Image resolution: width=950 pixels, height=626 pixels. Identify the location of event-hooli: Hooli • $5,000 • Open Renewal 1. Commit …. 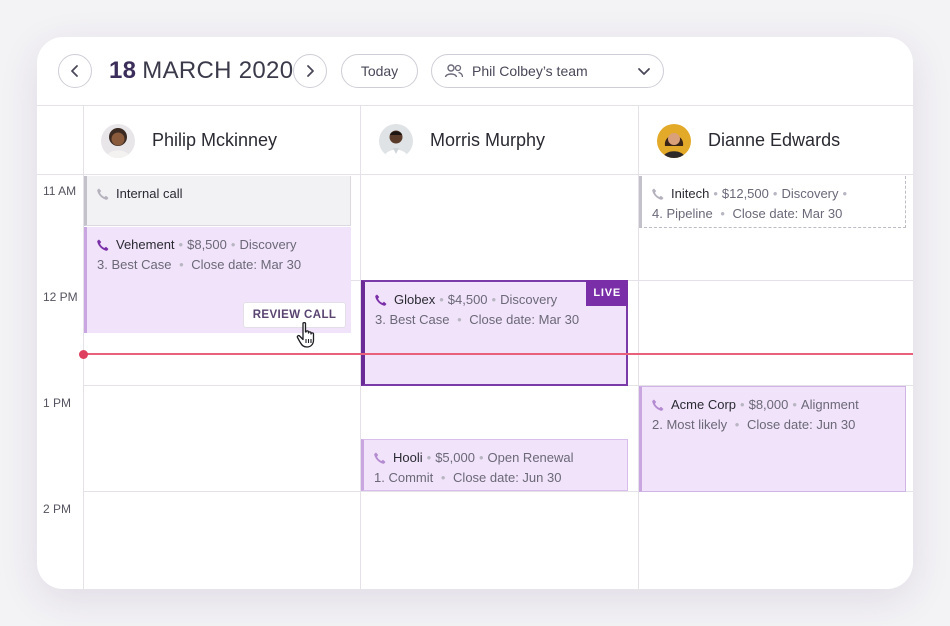
(494, 465).